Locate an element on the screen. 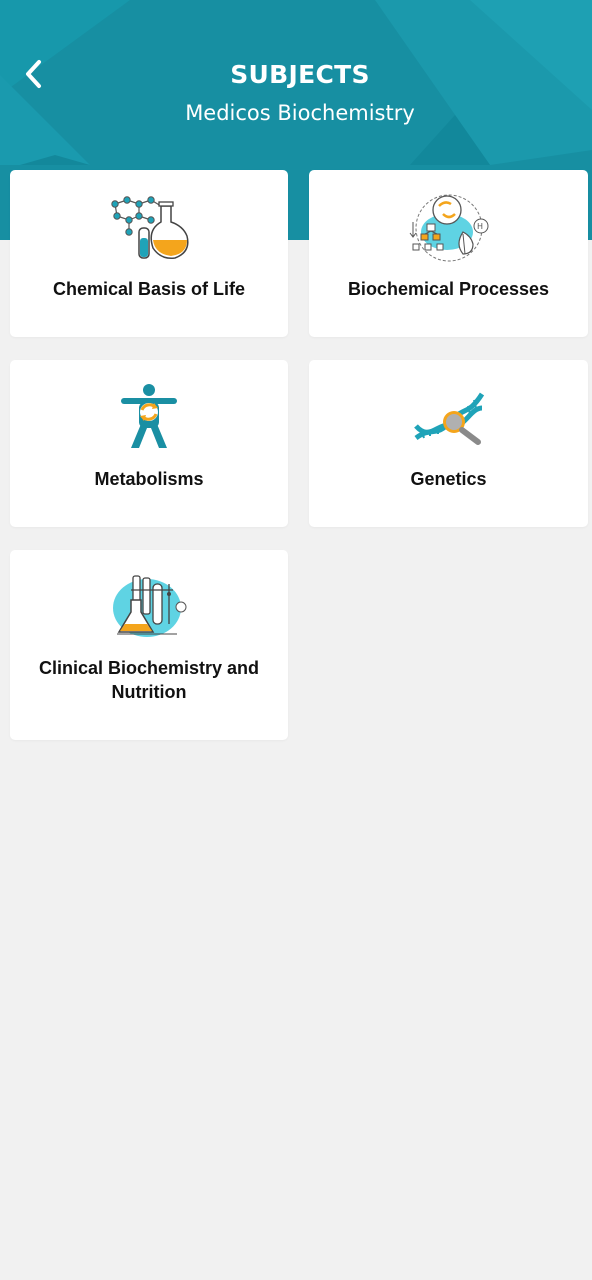 The height and width of the screenshot is (1280, 592). biochemical-process-icon: H is located at coordinates (448, 228).